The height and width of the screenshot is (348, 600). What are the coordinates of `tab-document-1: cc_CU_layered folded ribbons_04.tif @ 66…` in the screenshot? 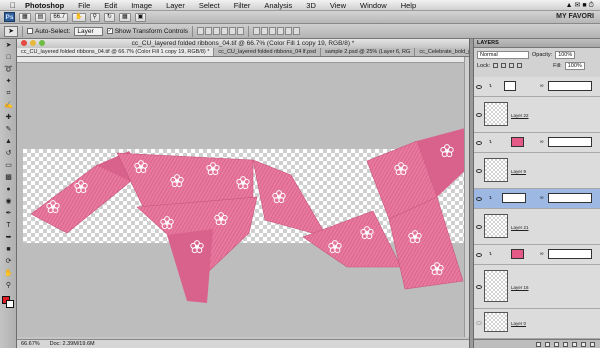 It's located at (116, 52).